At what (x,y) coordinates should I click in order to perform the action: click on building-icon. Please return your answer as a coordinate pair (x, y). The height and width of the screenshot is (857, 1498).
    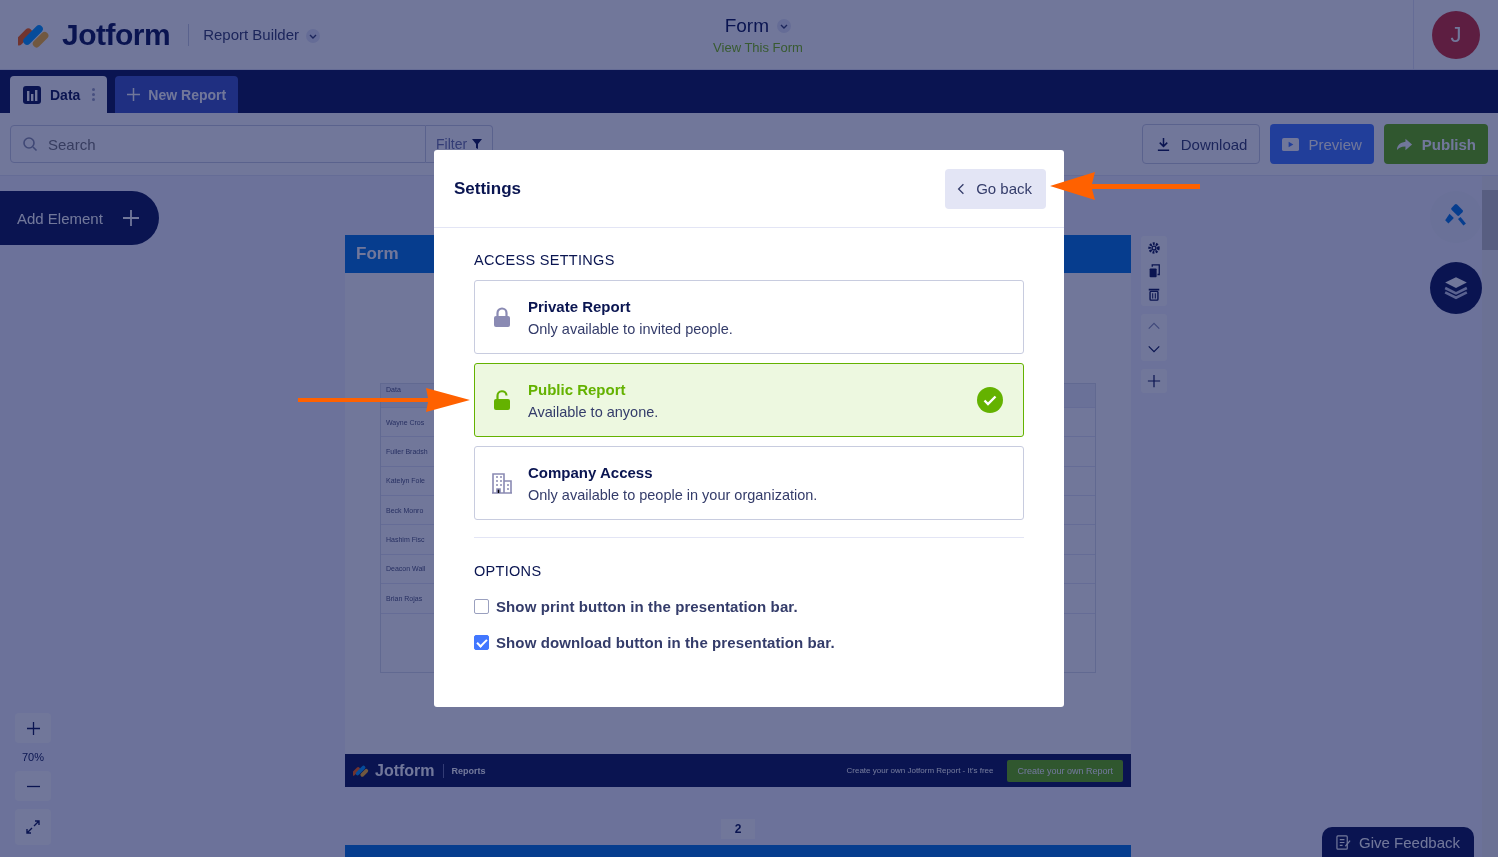
    Looking at the image, I should click on (502, 483).